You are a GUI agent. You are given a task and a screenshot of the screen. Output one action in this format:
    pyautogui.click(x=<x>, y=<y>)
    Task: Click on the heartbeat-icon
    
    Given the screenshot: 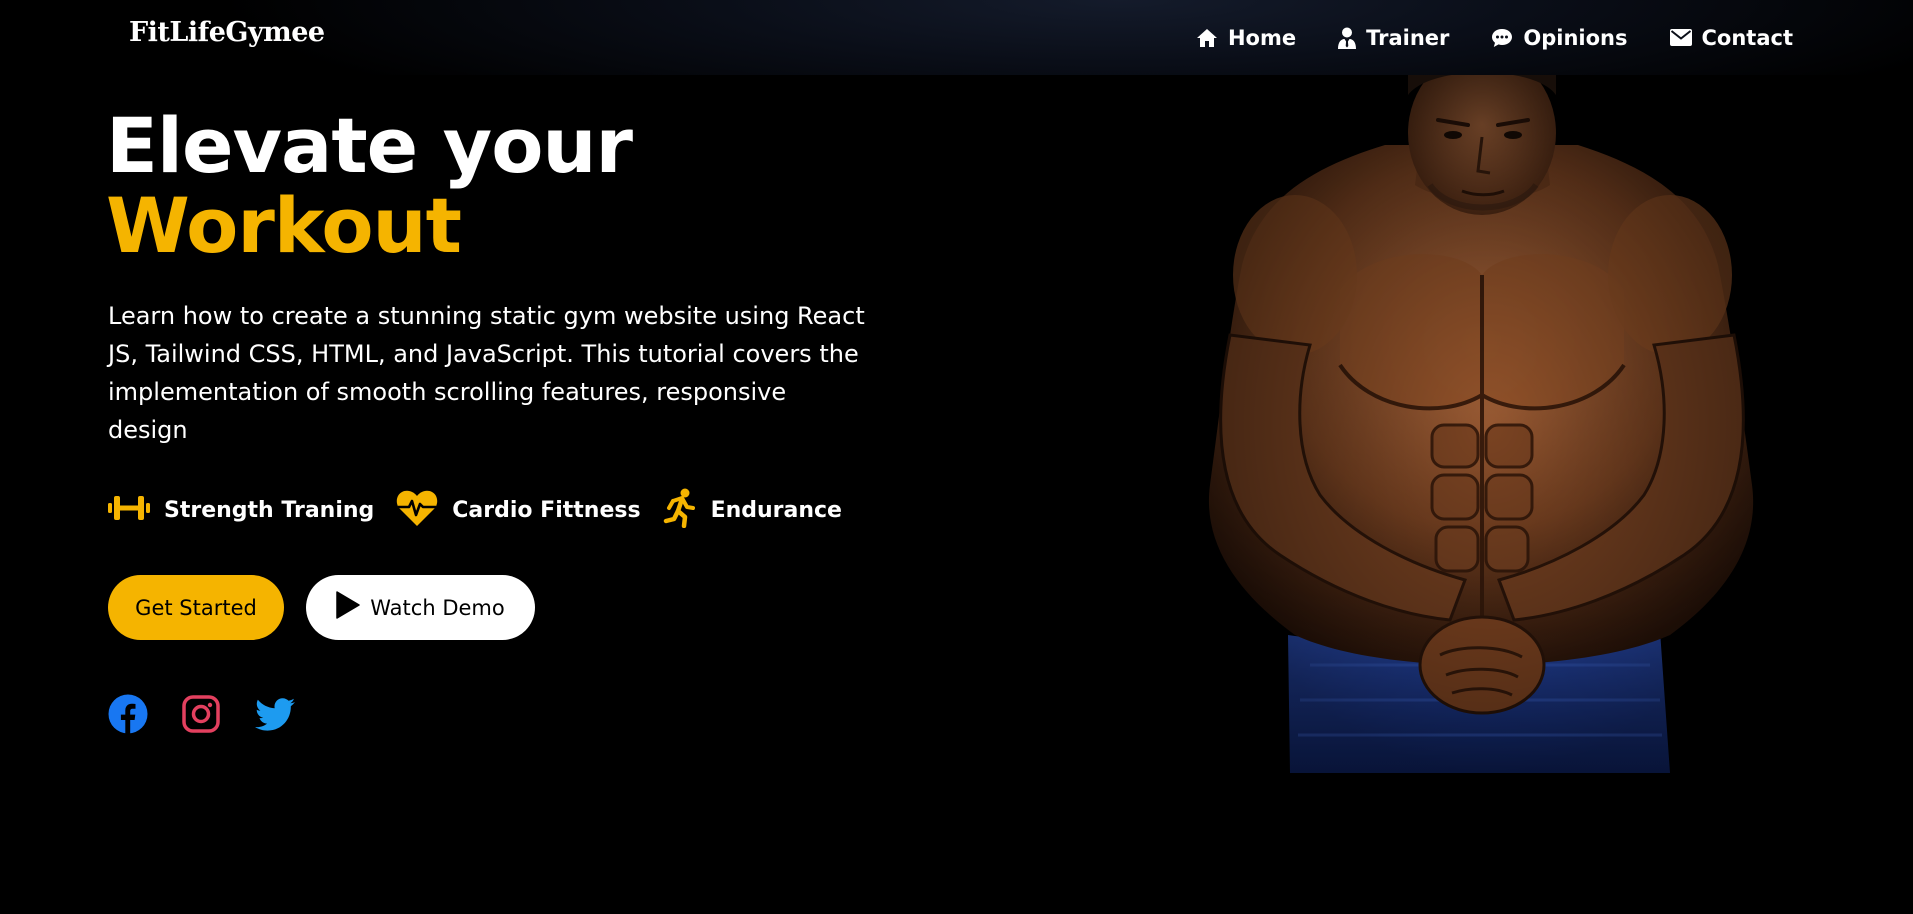 What is the action you would take?
    pyautogui.click(x=417, y=510)
    